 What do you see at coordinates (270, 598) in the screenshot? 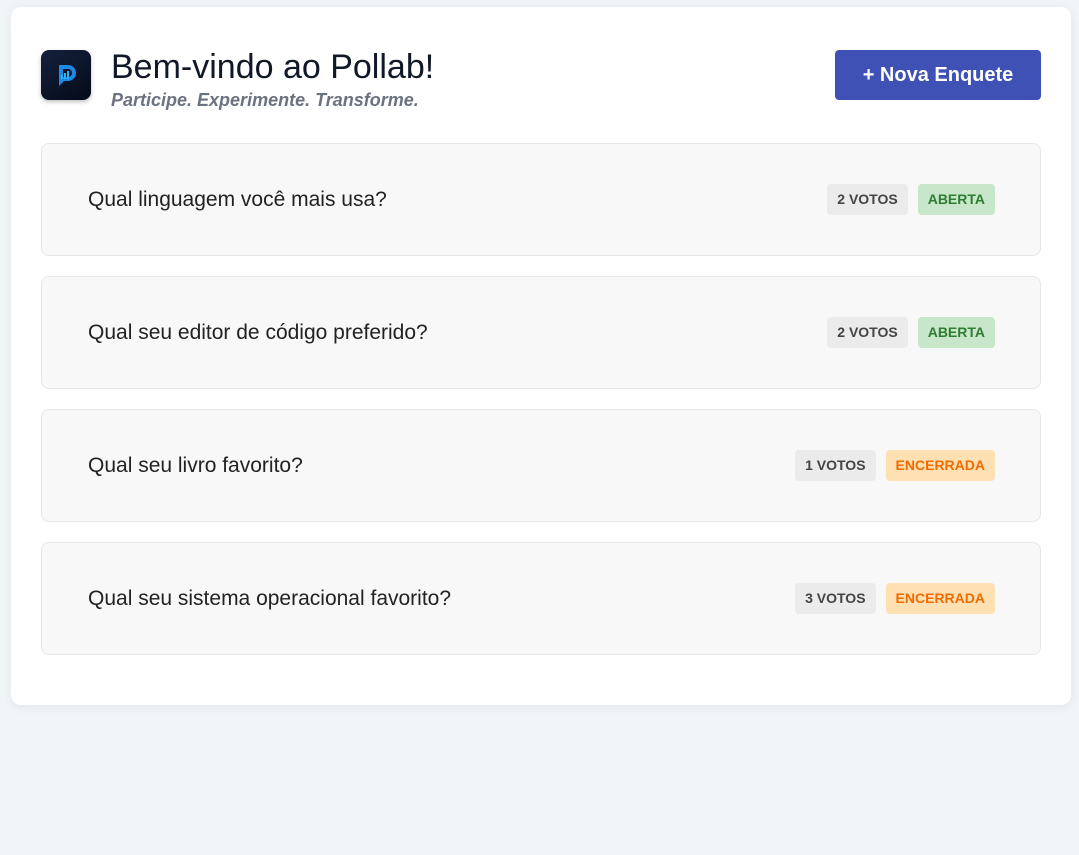
I see `poll-question: Qual seu sistema operacional favorito?` at bounding box center [270, 598].